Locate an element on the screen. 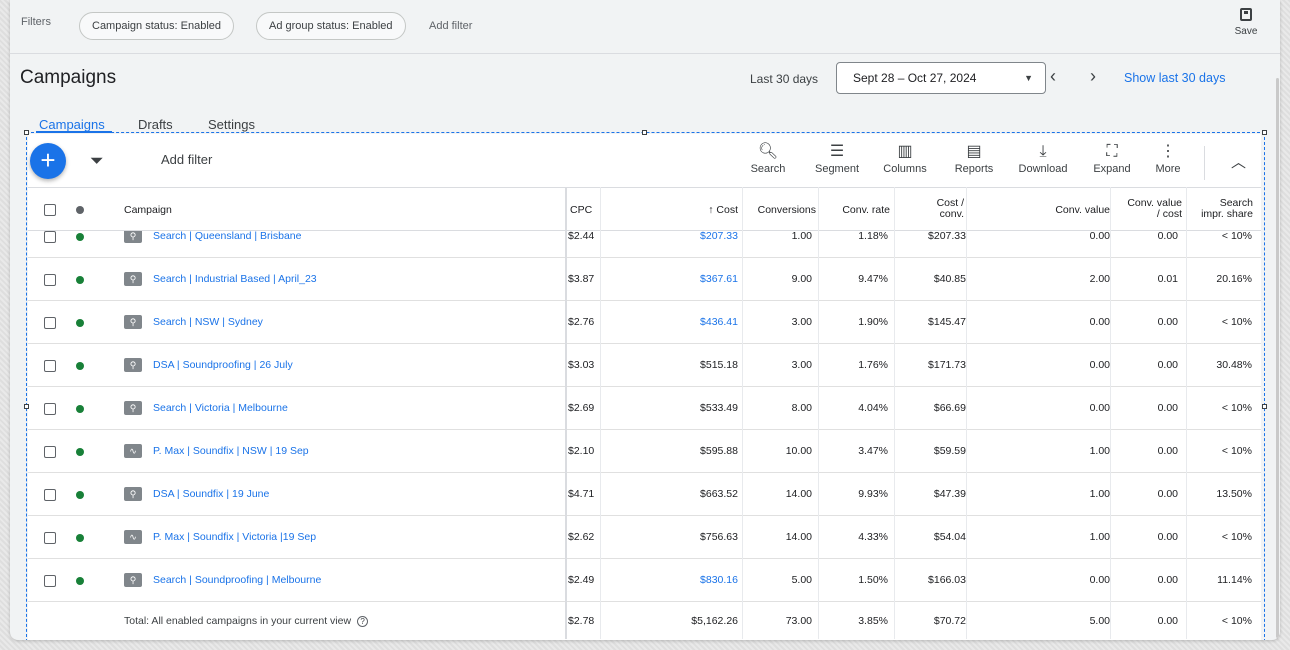 Image resolution: width=1290 pixels, height=650 pixels. save-button: Save is located at coordinates (1246, 22).